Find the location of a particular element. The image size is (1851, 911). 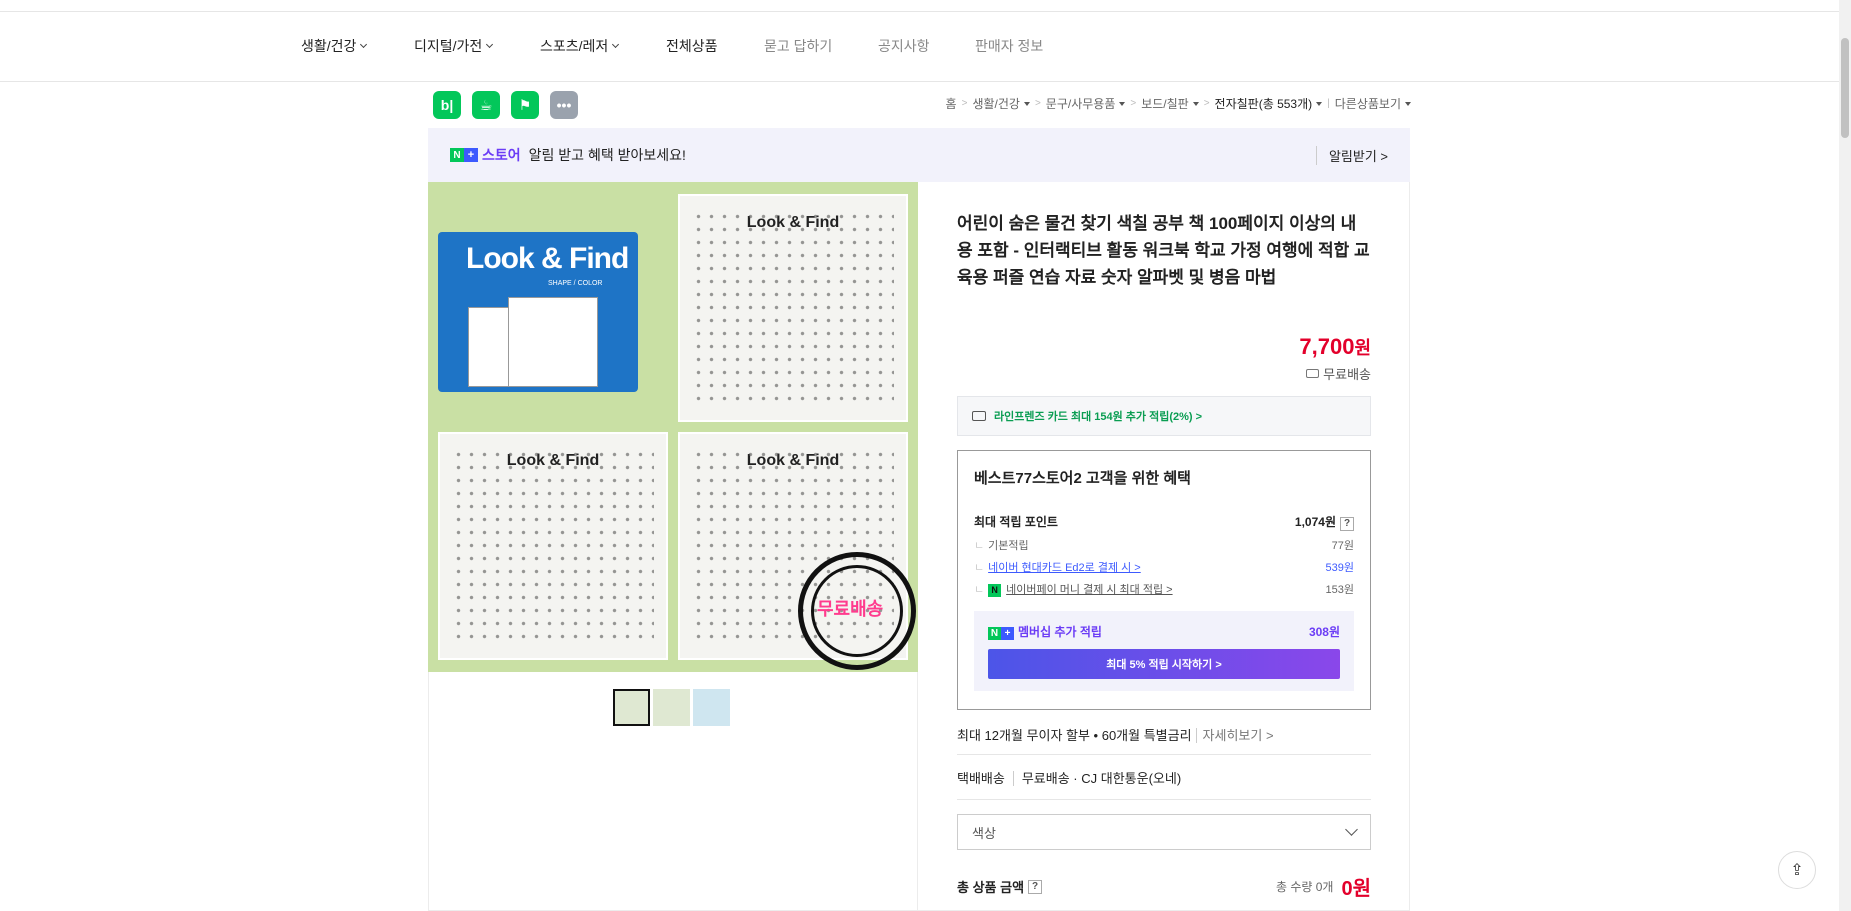

max-points-label: 최대 적립 포인트 is located at coordinates (1016, 522).